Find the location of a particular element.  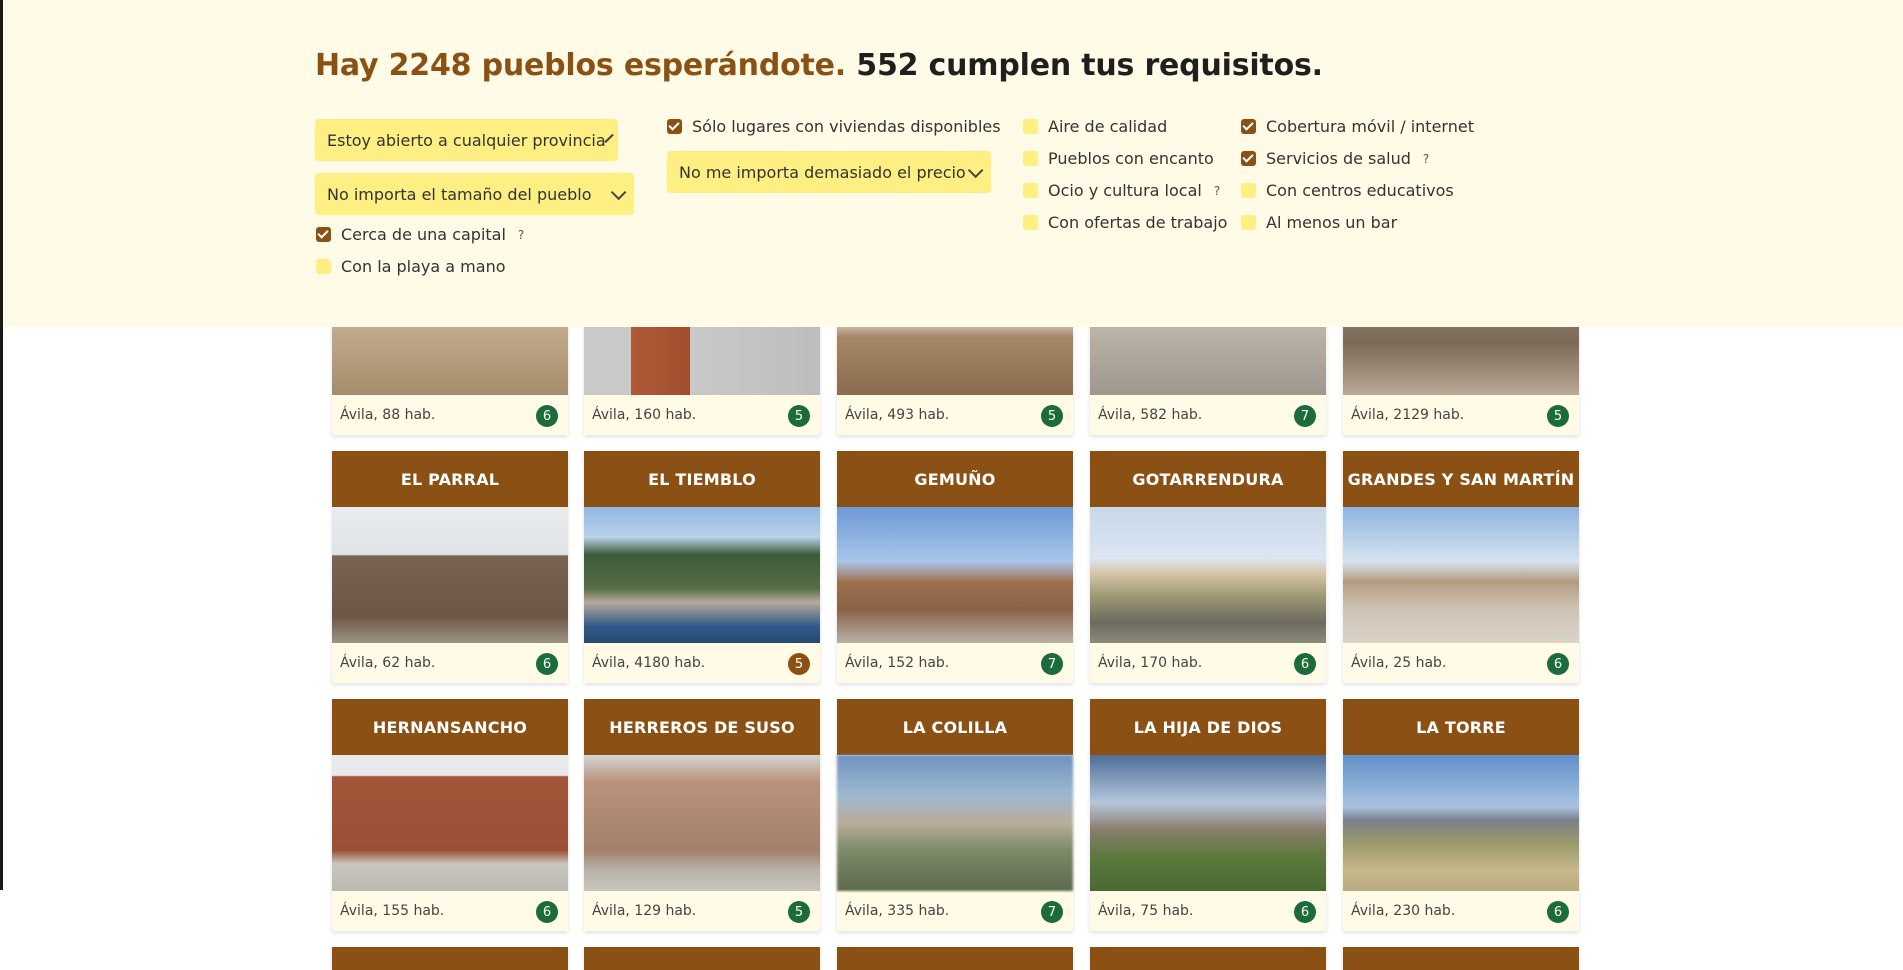

checkbox-label: Servicios de salud is located at coordinates (1338, 158).